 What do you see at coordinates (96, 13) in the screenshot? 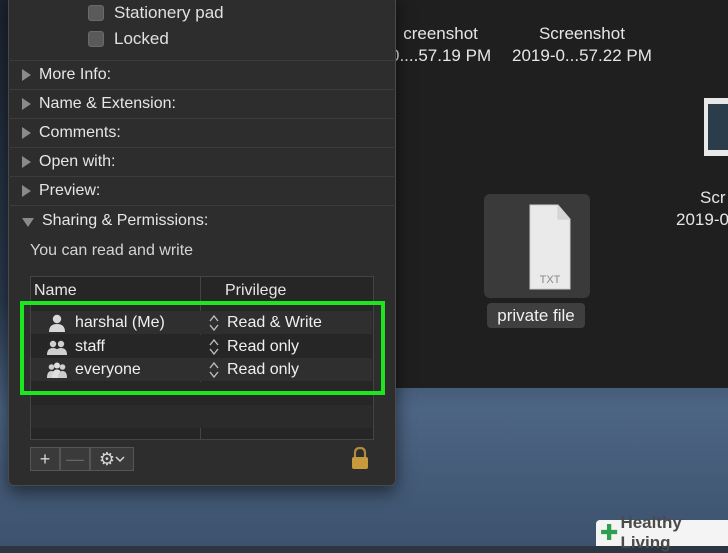
I see `stationery-pad-checkbox` at bounding box center [96, 13].